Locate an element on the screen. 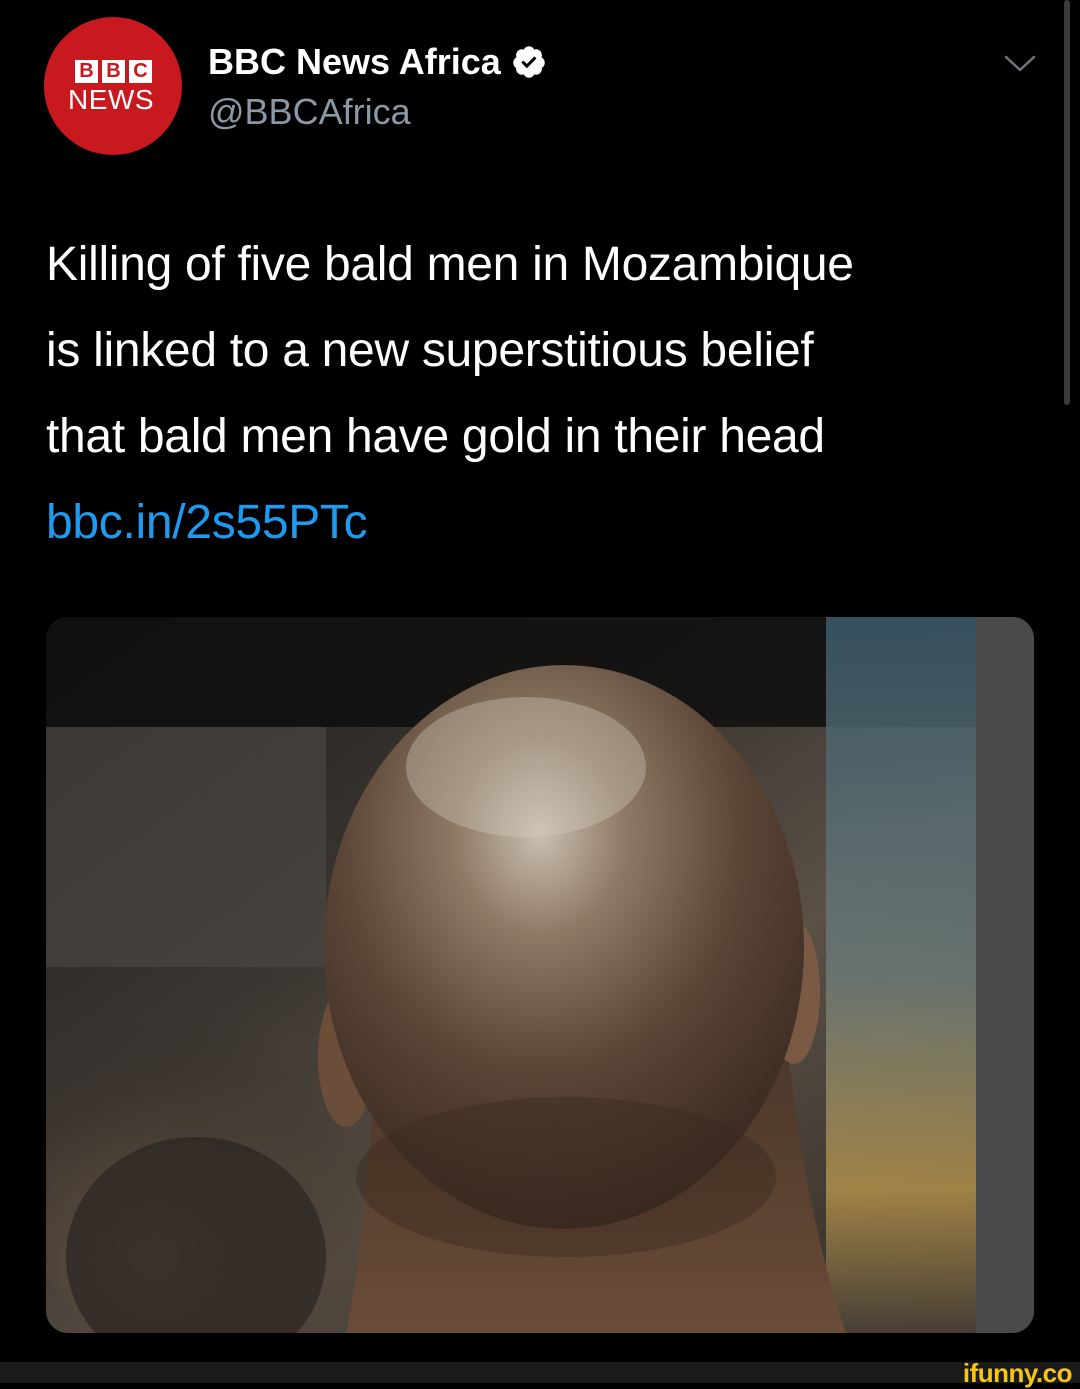 This screenshot has height=1389, width=1080. tweet-text-line: Killing of five bald men in Mozambique is located at coordinates (450, 264).